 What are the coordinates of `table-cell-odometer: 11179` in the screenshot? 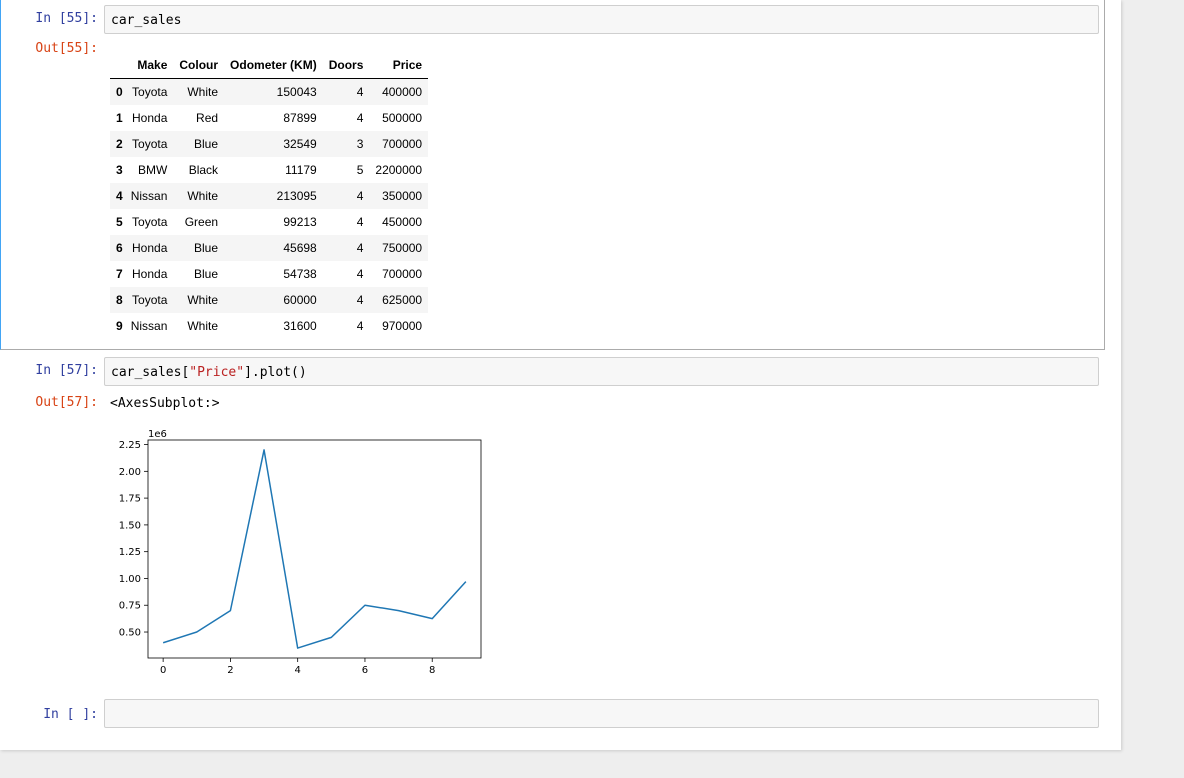 It's located at (301, 170).